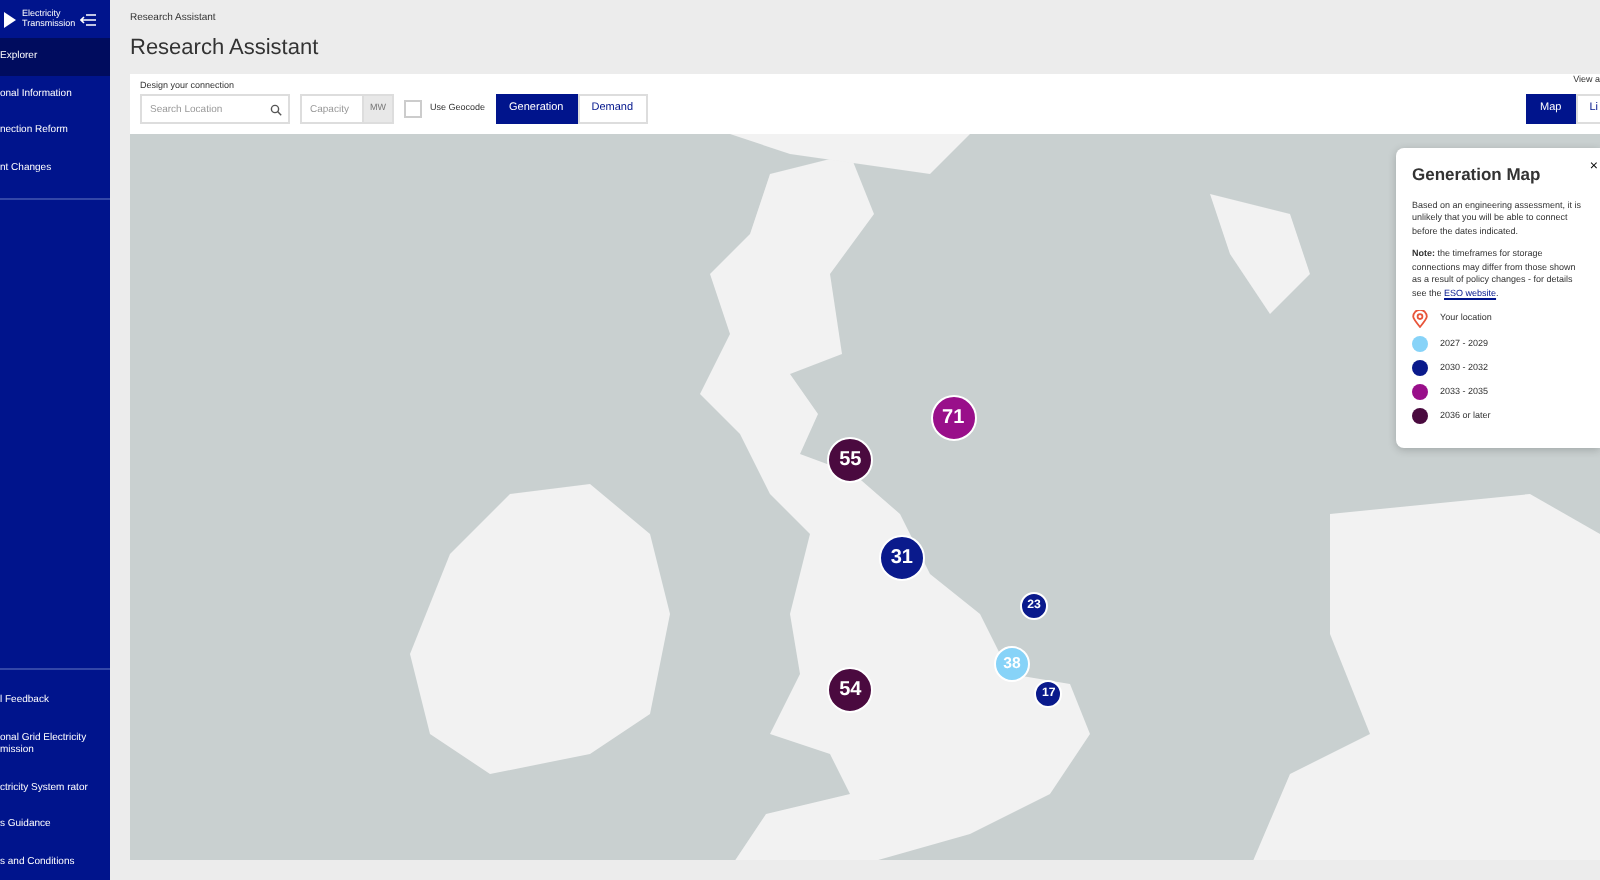 This screenshot has height=880, width=1600. Describe the element at coordinates (88, 19) in the screenshot. I see `collapse-icon` at that location.